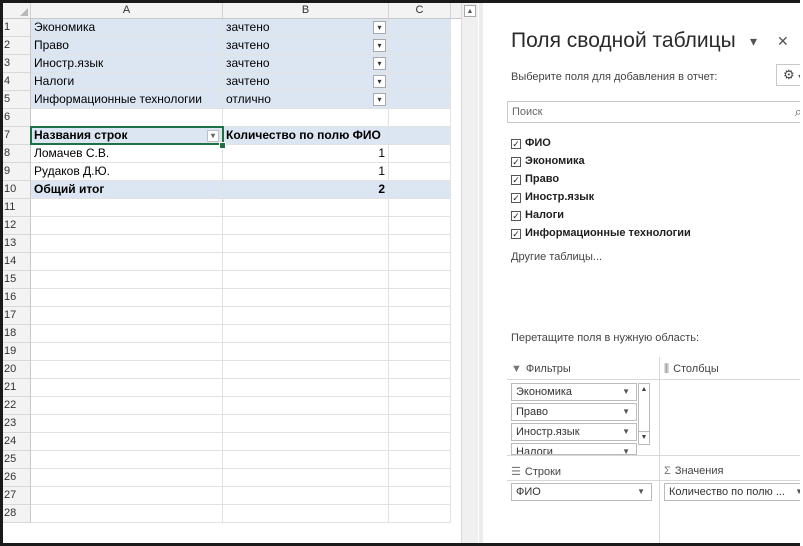  Describe the element at coordinates (17, 424) in the screenshot. I see `row-header: 23` at that location.